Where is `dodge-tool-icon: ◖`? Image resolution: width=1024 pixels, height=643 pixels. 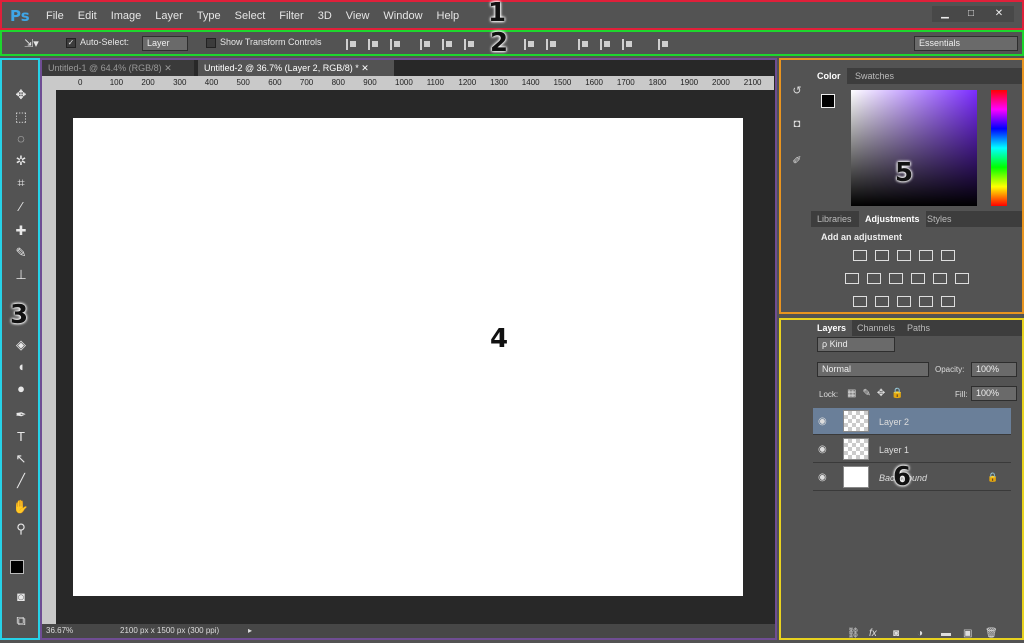 dodge-tool-icon: ◖ is located at coordinates (21, 367).